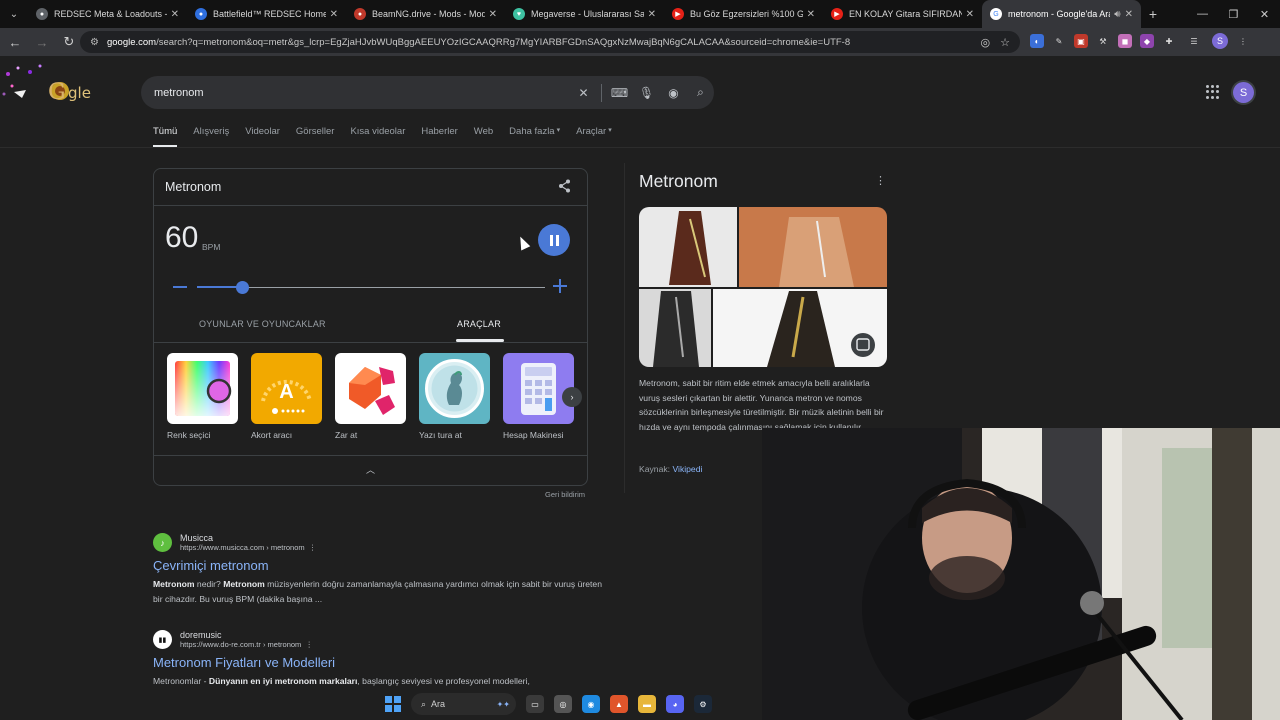 This screenshot has width=1280, height=720. I want to click on feedback-link: Geri bildirim, so click(565, 494).